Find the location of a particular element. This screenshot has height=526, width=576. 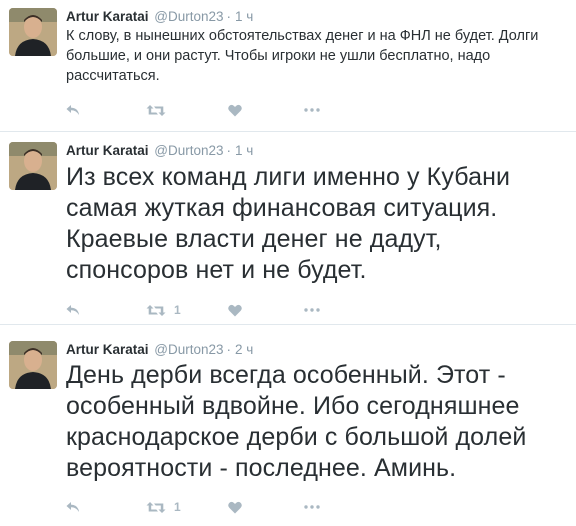

retweet-button is located at coordinates (187, 110).